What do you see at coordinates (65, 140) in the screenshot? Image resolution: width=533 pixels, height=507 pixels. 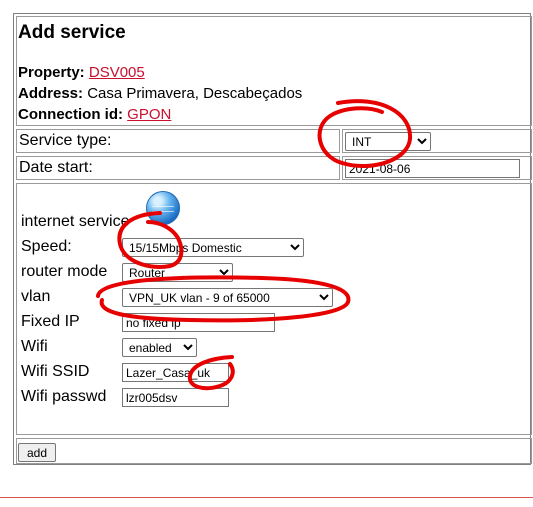 I see `service-type-label: Service type:` at bounding box center [65, 140].